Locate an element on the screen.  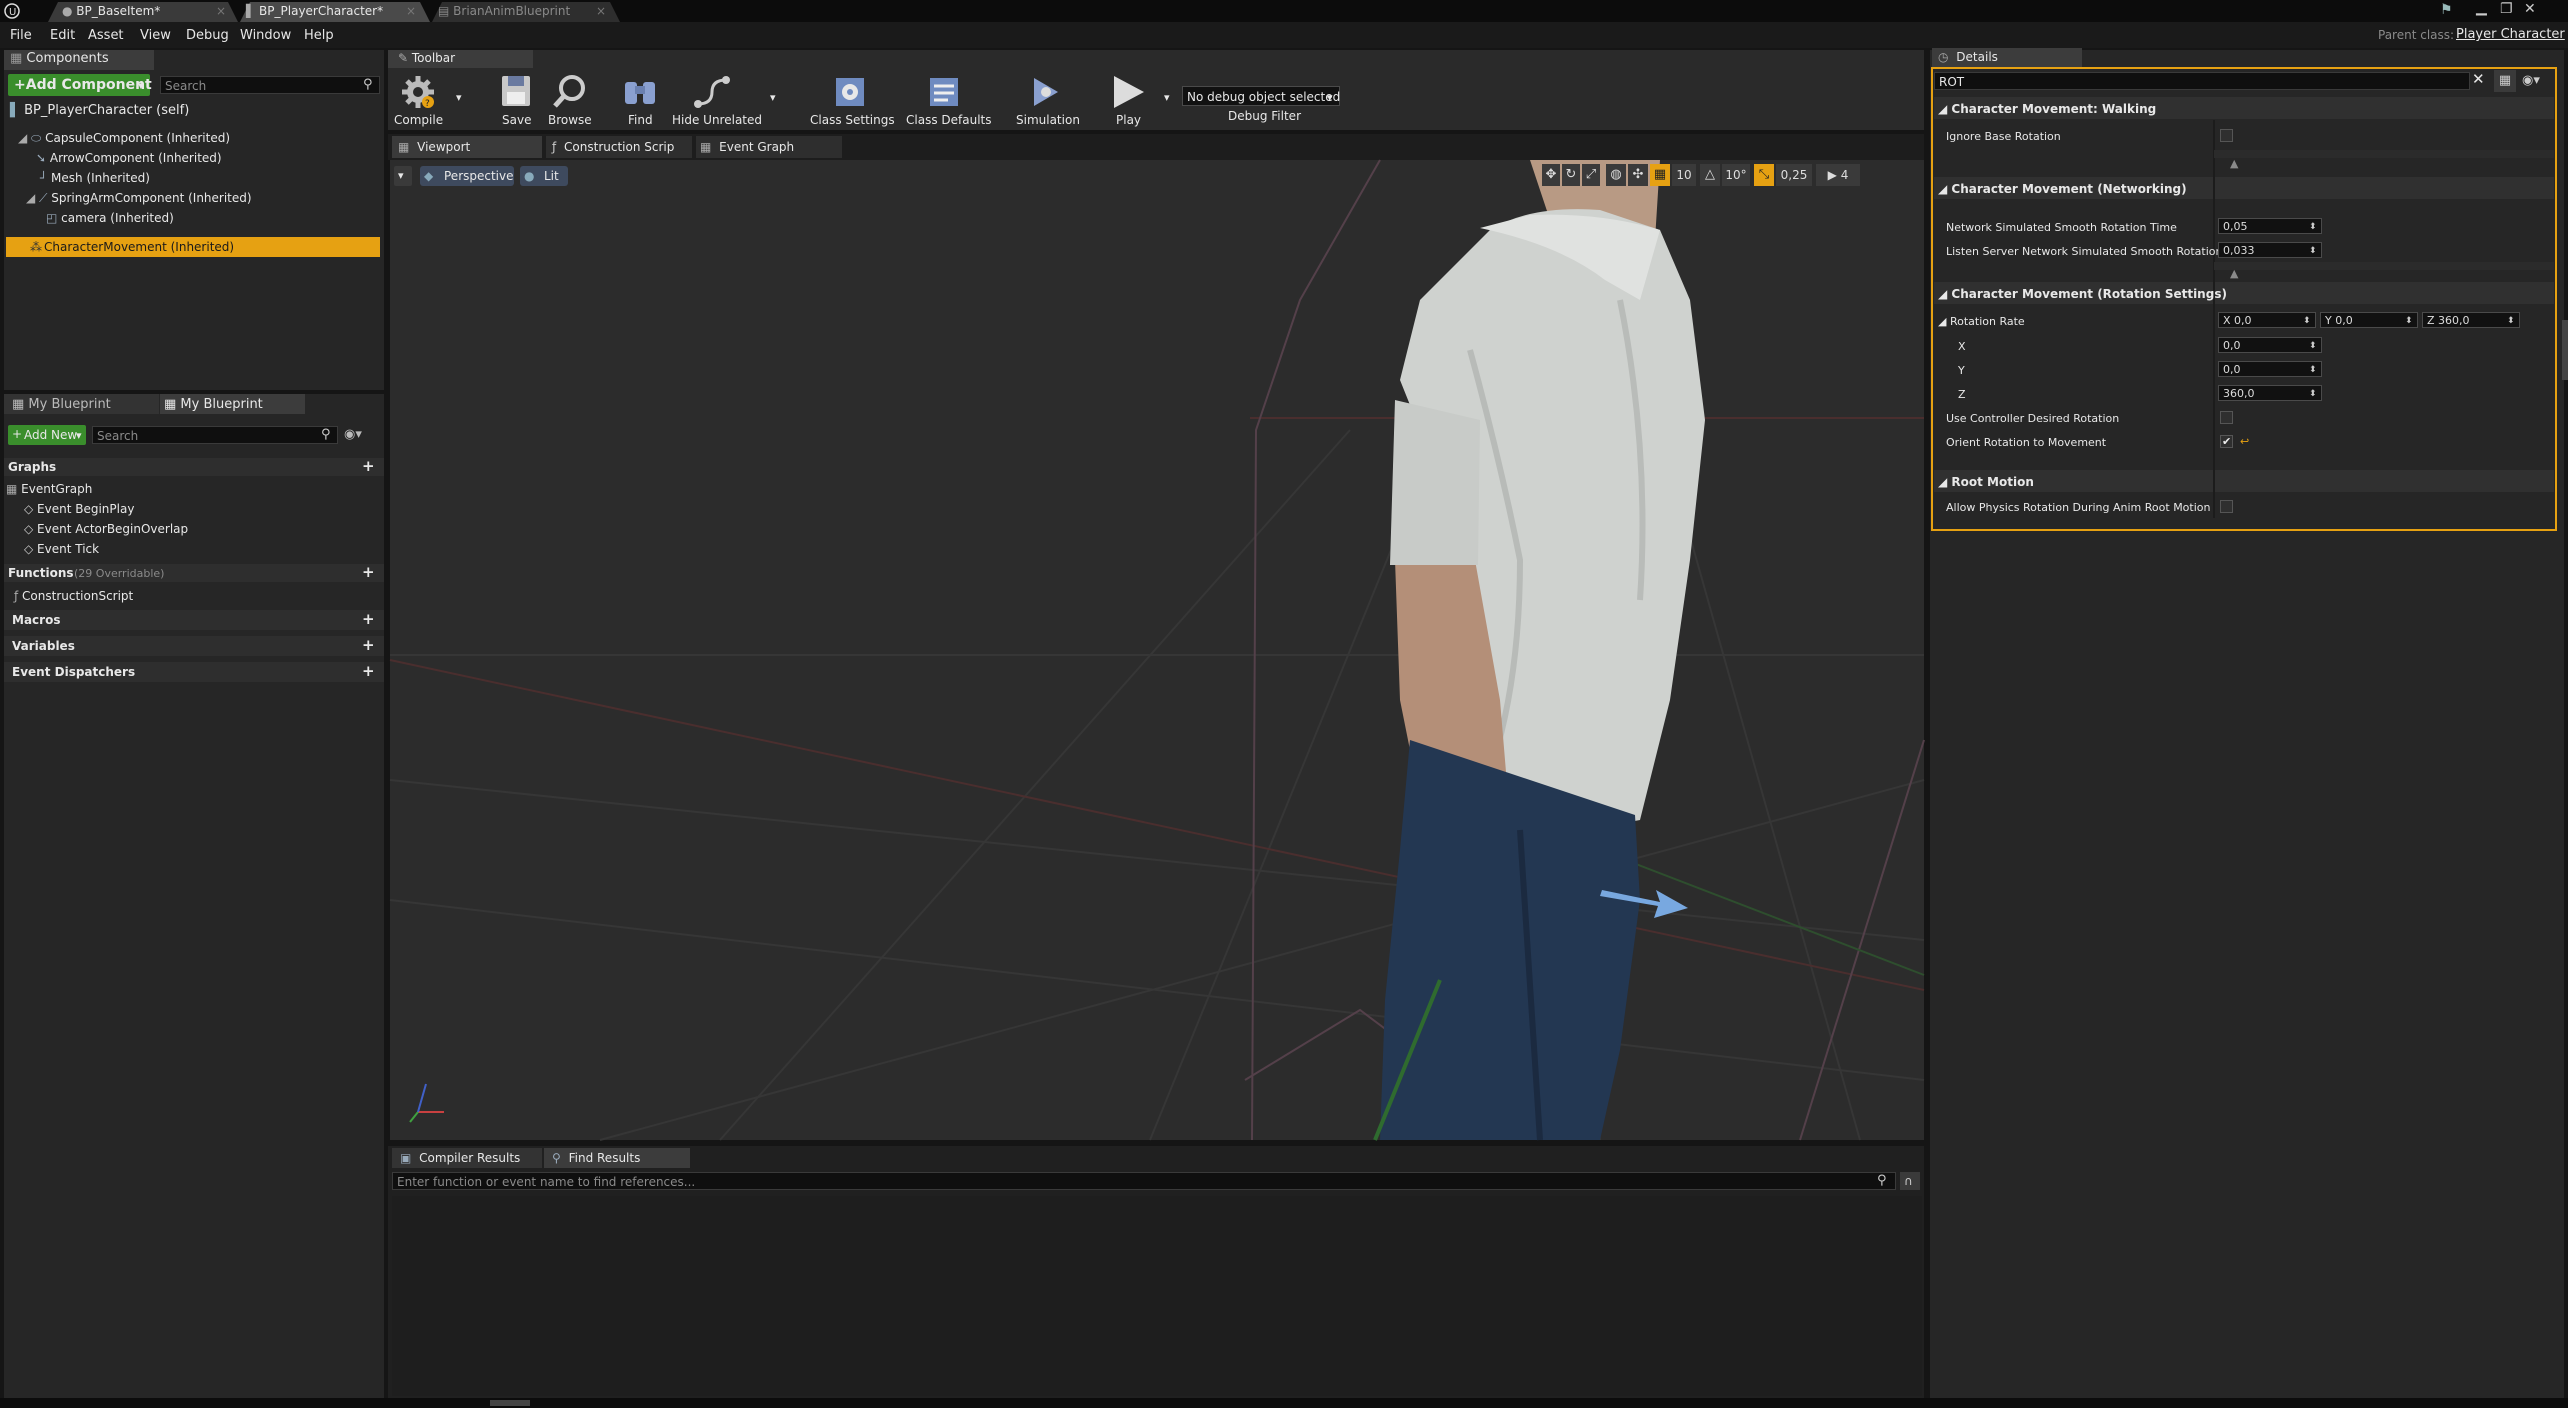
graphs-category: Graphs + is located at coordinates (194, 467).